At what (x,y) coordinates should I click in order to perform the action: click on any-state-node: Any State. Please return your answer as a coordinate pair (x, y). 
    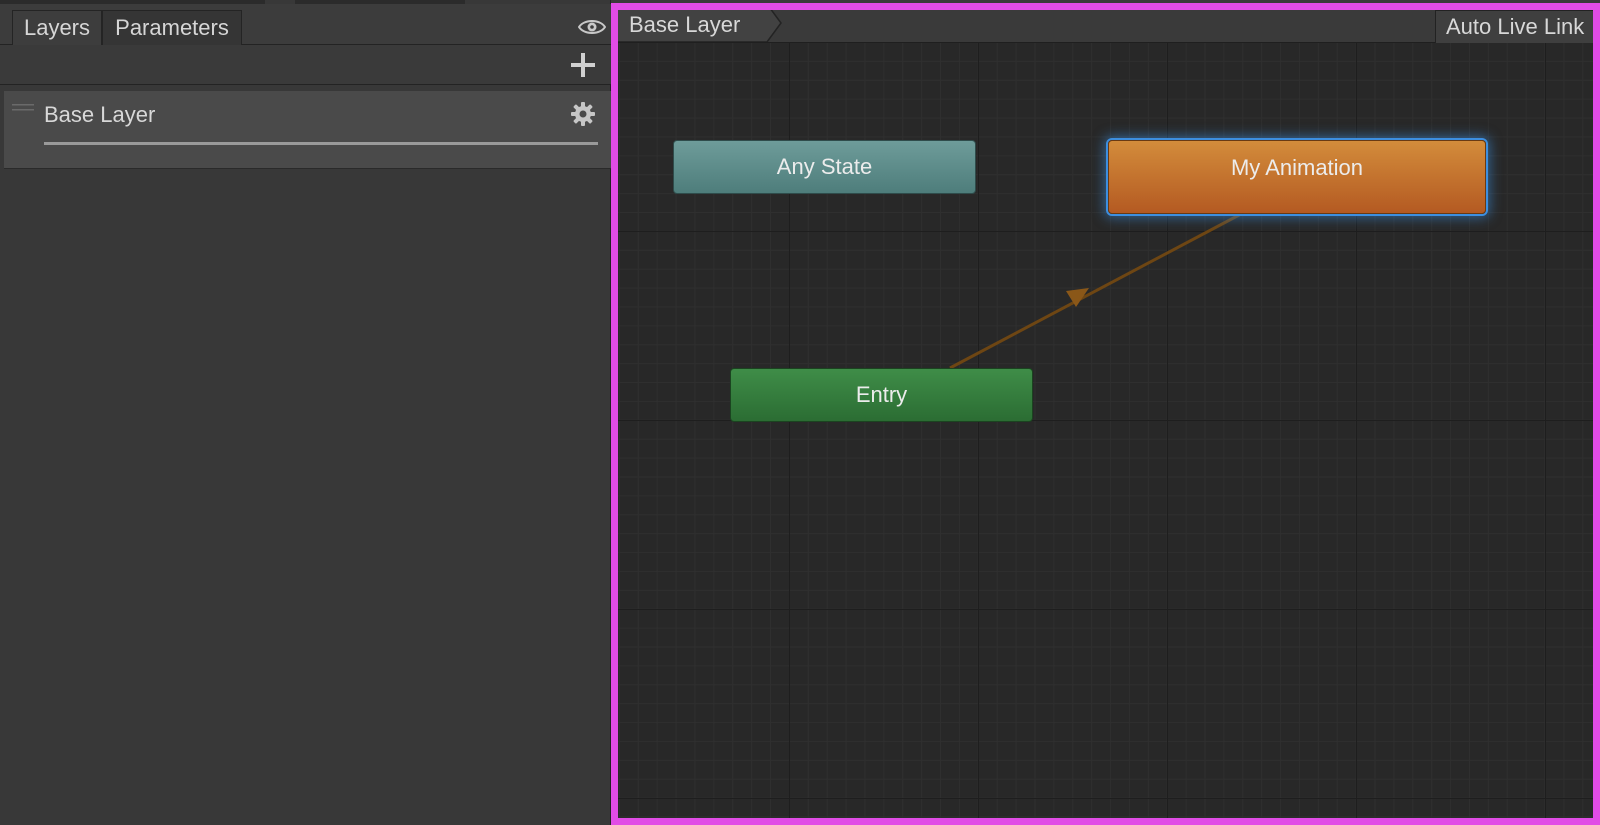
    Looking at the image, I should click on (824, 167).